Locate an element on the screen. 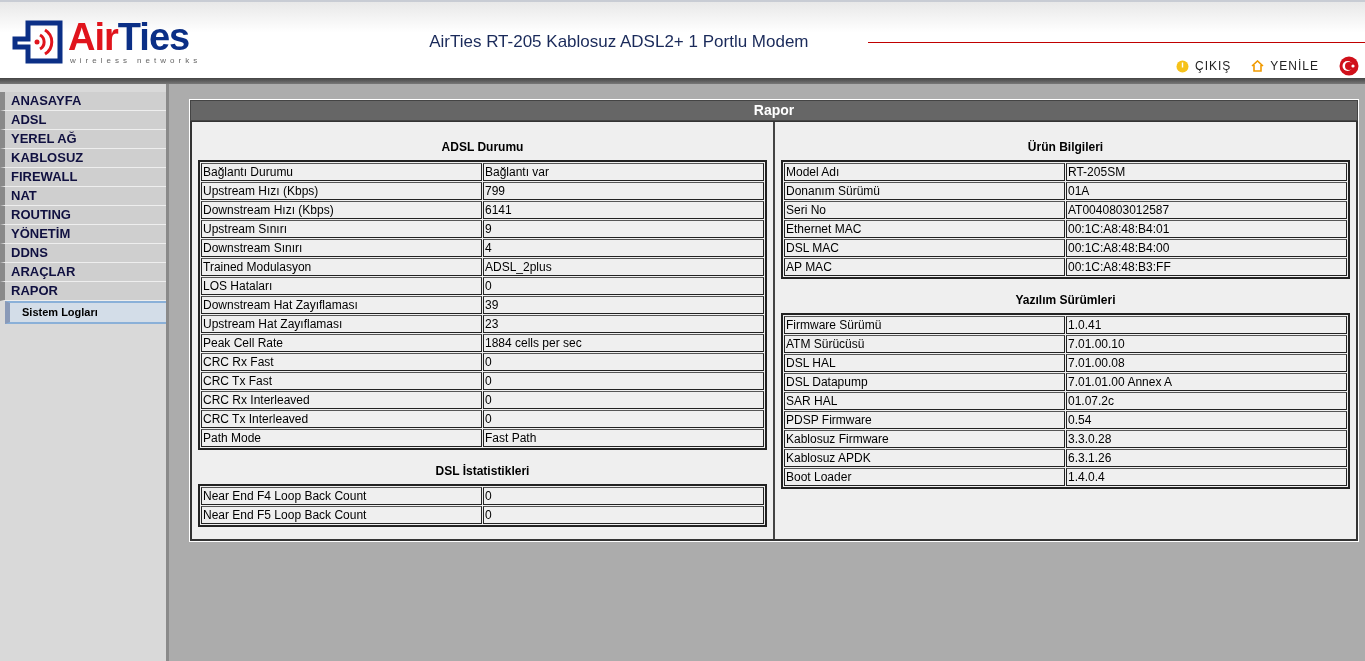 This screenshot has height=661, width=1365. table-cell: DSL Datapump is located at coordinates (924, 382).